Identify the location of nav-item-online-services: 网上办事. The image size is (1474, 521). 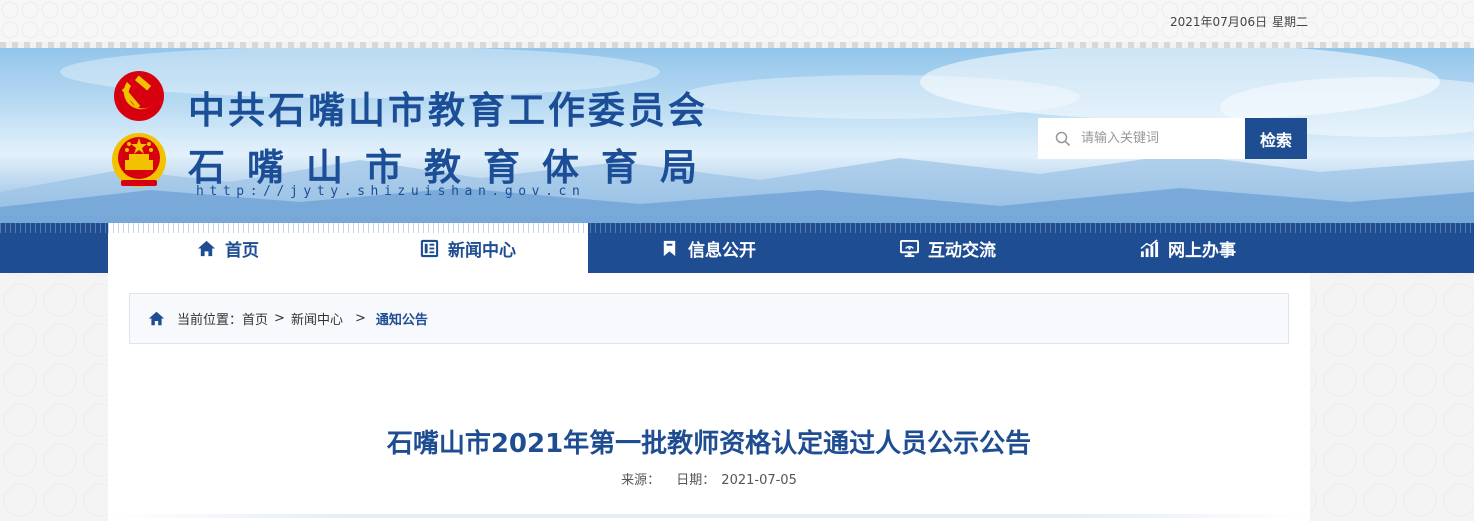
(1188, 248).